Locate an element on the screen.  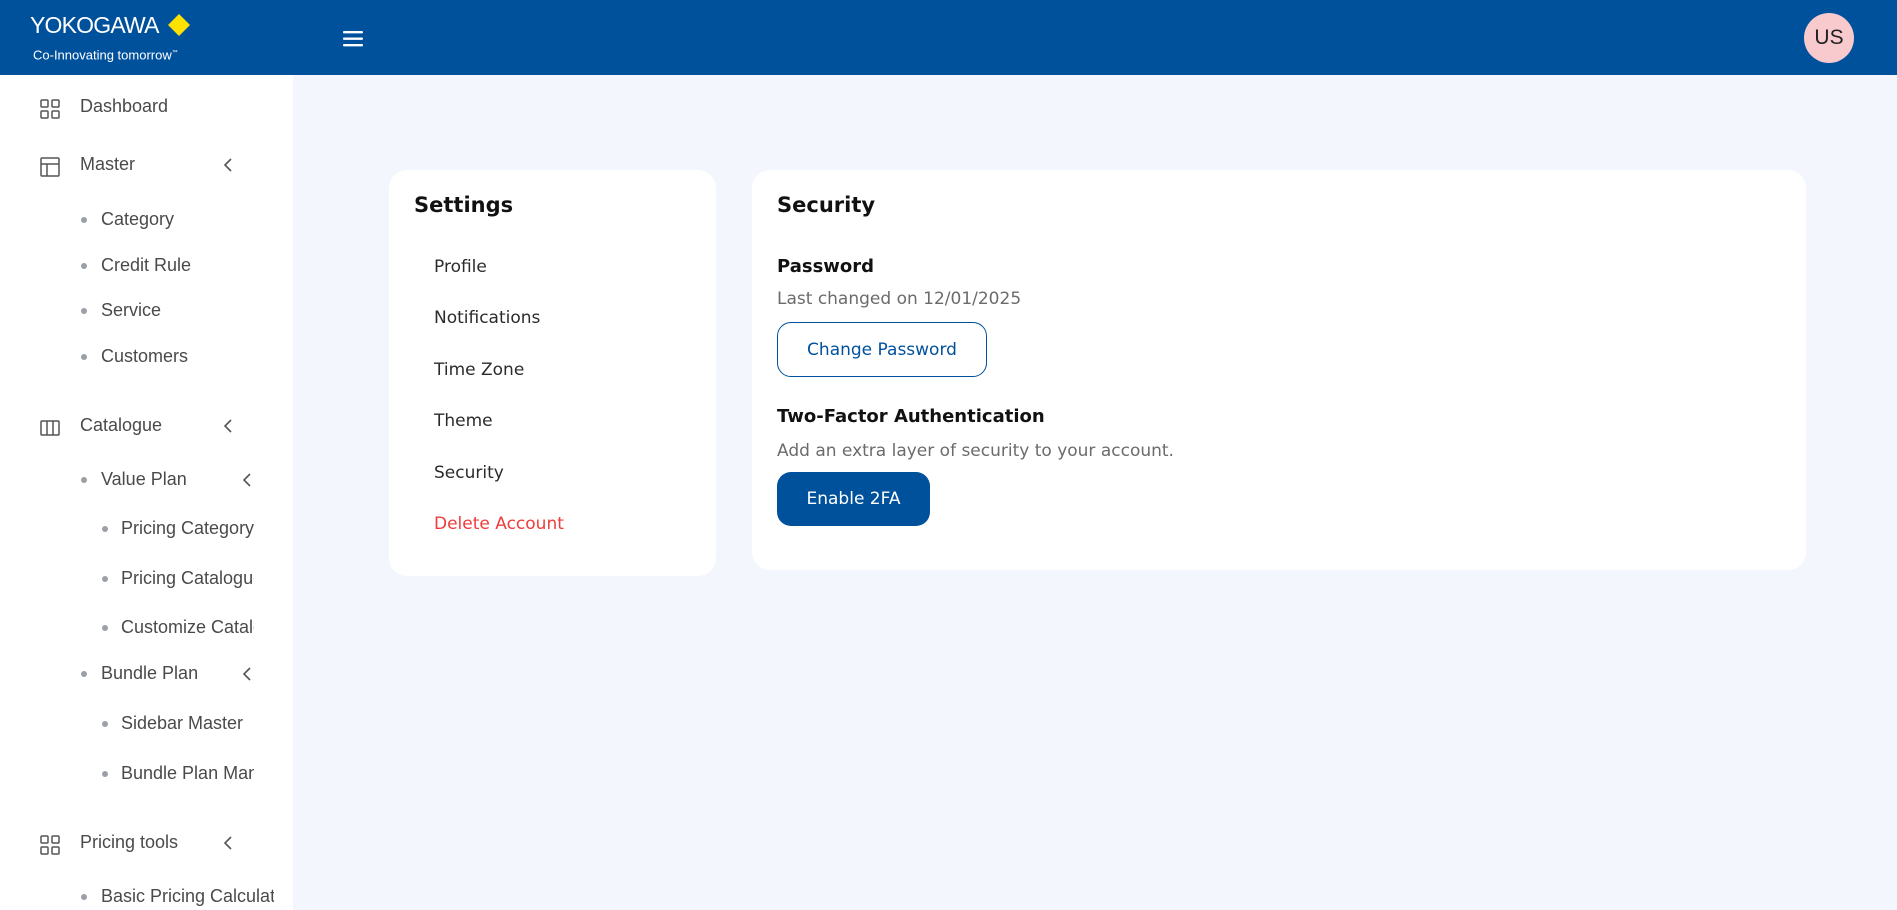
sidebar-item-credit-rule: Credit Rule is located at coordinates (146, 265).